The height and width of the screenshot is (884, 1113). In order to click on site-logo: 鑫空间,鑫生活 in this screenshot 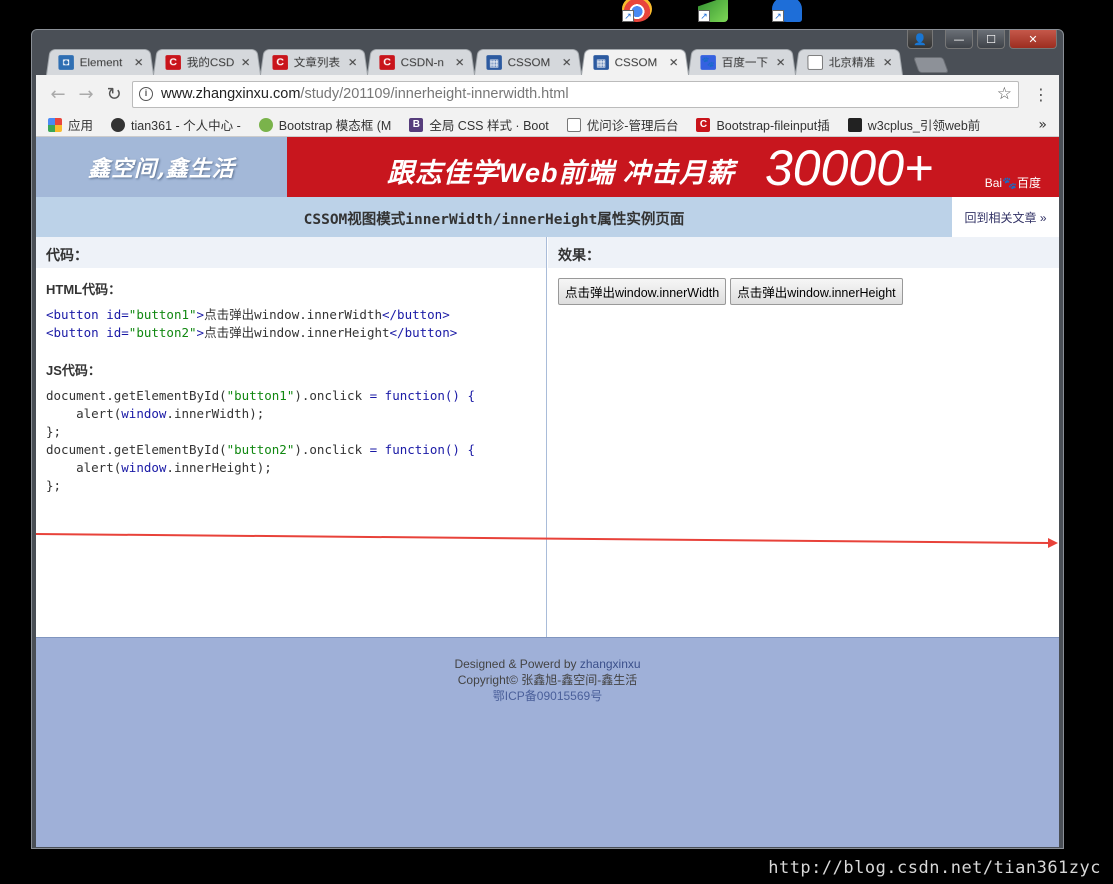, I will do `click(161, 167)`.